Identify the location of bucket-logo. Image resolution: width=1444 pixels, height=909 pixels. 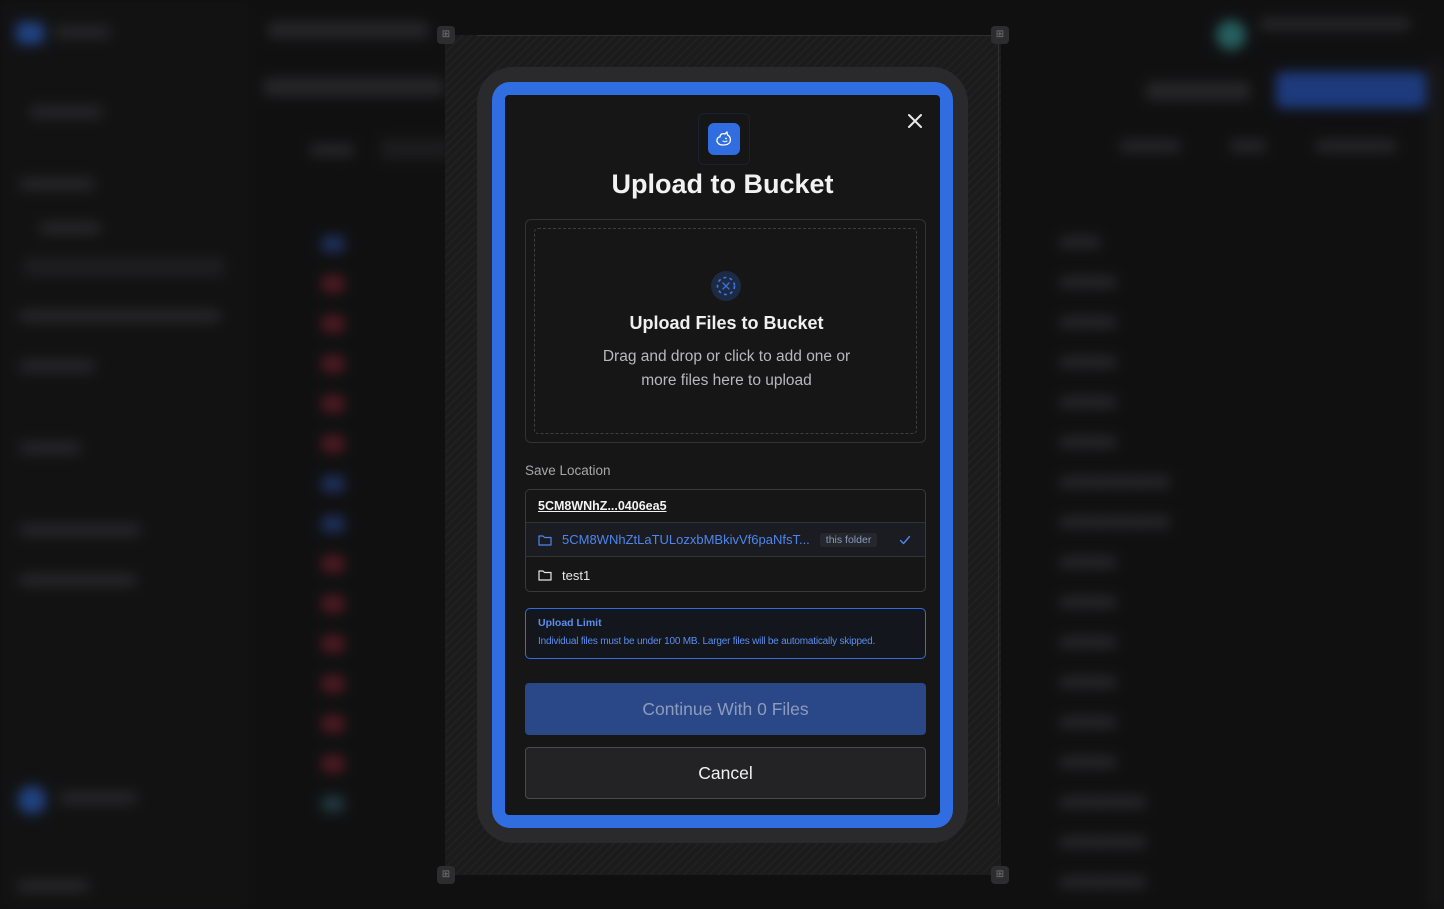
(724, 139).